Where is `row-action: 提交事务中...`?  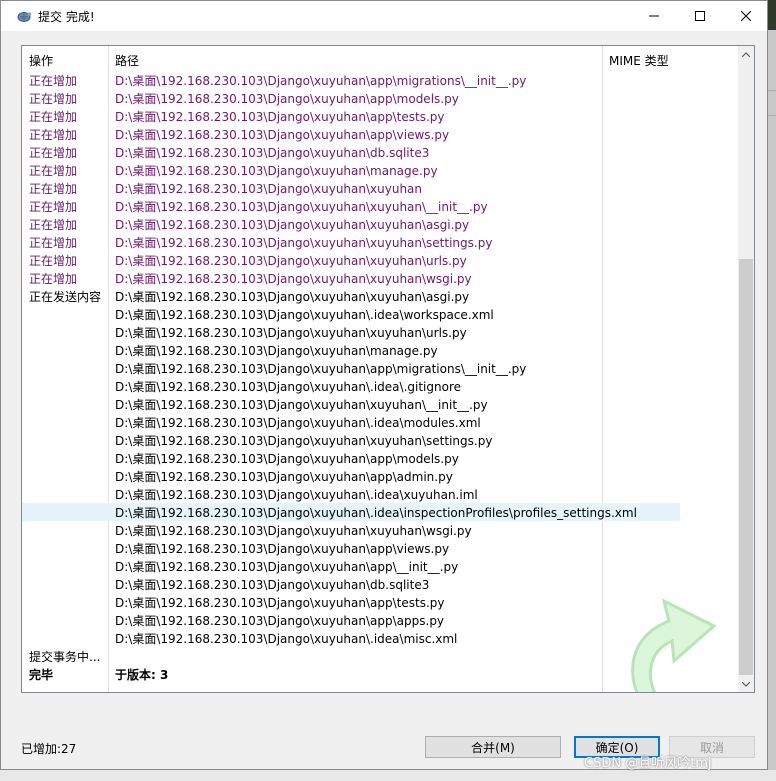 row-action: 提交事务中... is located at coordinates (65, 657).